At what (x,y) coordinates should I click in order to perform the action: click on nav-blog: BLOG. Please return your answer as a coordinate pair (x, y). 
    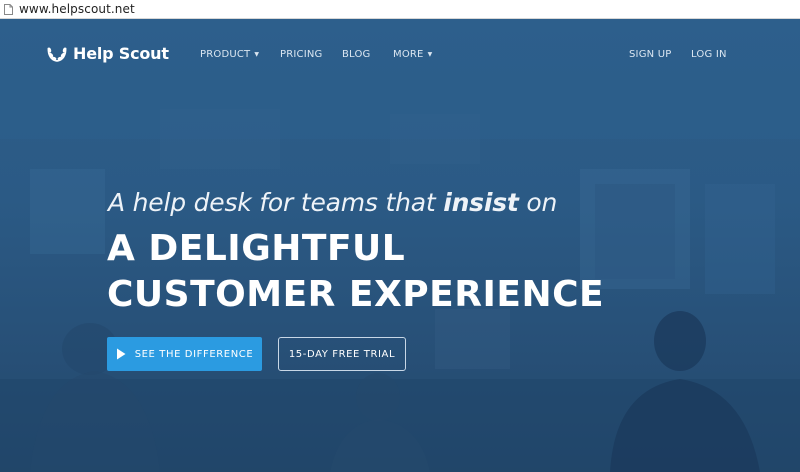
    Looking at the image, I should click on (356, 54).